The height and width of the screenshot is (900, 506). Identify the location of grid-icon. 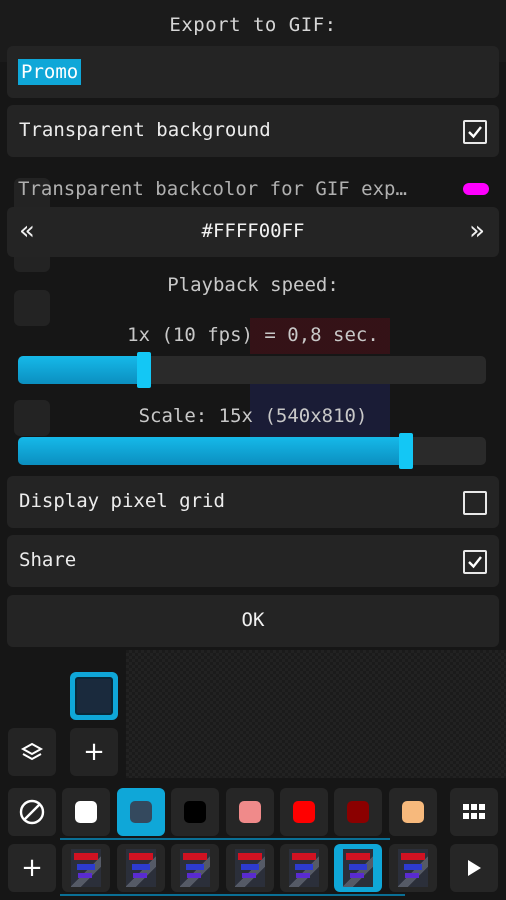
(474, 811).